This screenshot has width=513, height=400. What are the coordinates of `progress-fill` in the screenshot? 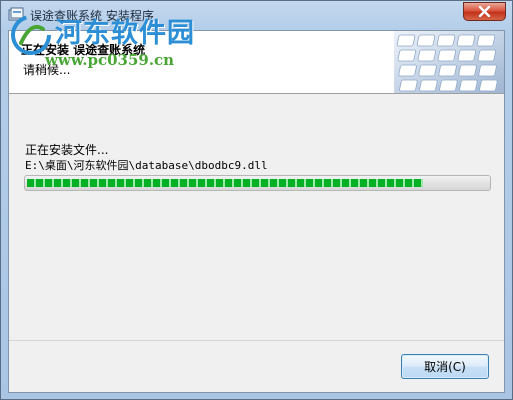 It's located at (225, 183).